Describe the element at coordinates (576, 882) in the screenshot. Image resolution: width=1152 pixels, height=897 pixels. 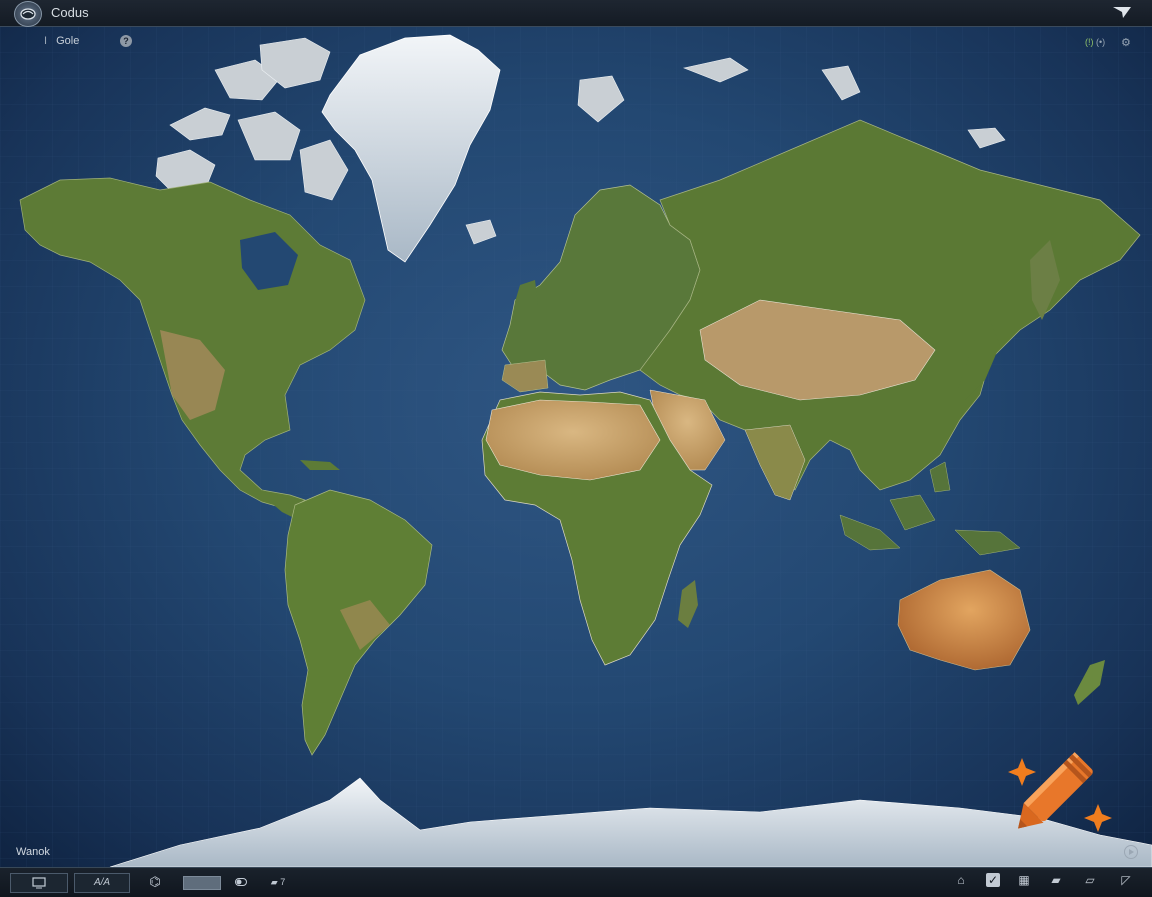
I see `bottom-toolbar: A/A ⌬ ▰ 7` at that location.